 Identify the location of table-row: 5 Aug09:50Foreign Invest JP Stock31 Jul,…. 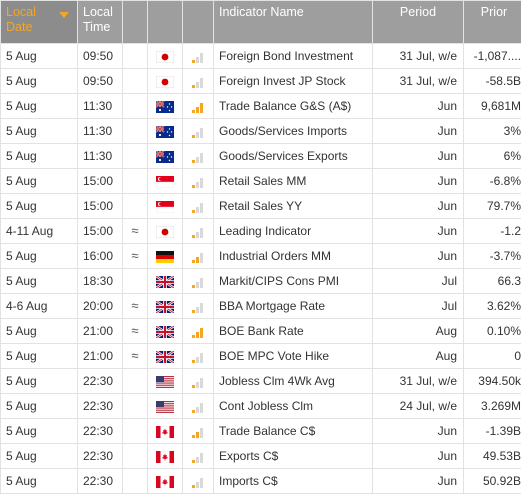
(261, 81).